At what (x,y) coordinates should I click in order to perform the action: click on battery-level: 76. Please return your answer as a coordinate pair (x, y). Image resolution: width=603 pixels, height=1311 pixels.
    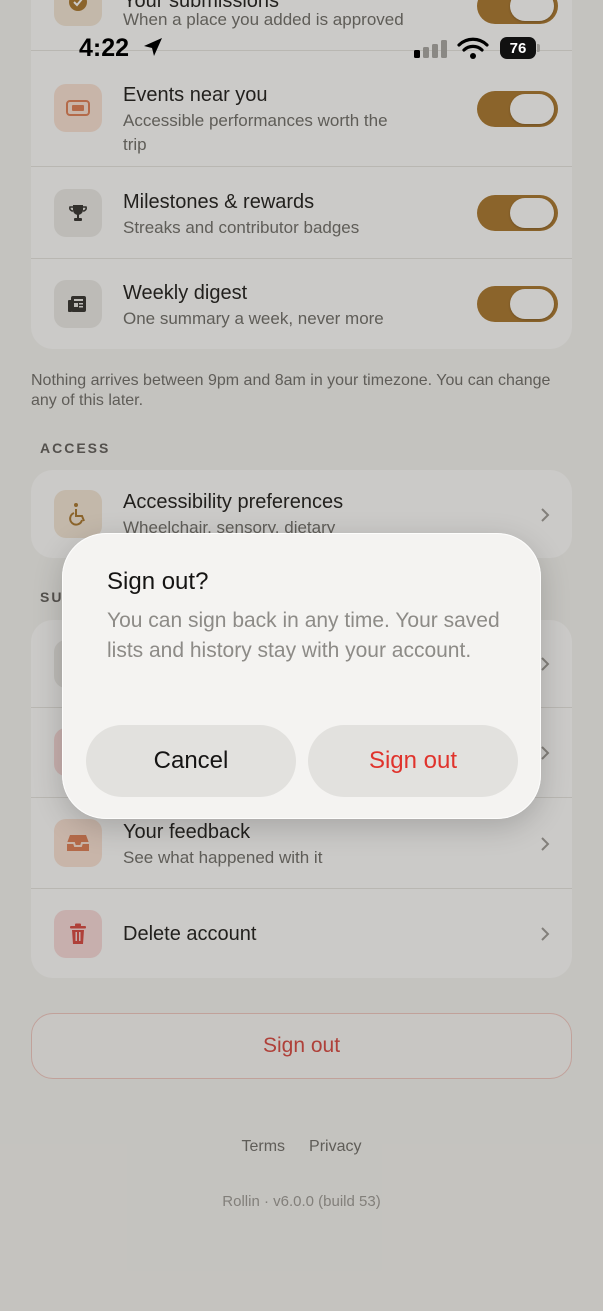
    Looking at the image, I should click on (518, 48).